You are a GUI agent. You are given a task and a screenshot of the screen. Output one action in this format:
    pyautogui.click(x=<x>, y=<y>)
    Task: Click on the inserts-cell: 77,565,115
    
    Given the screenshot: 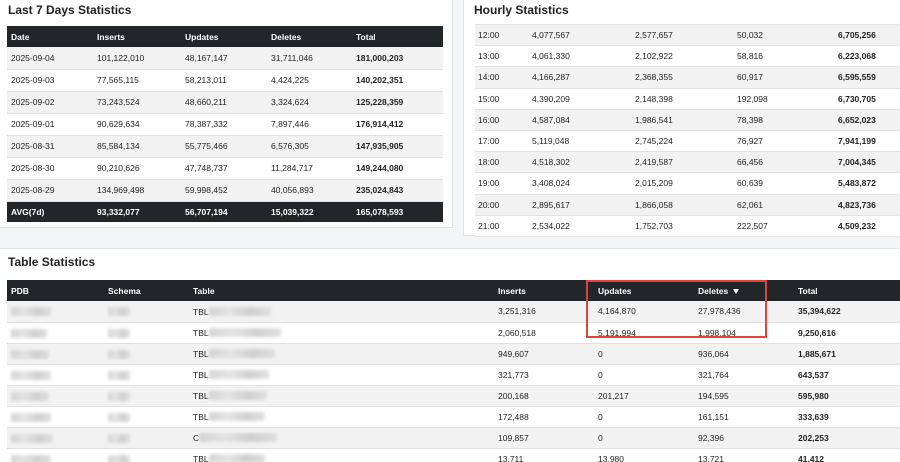 What is the action you would take?
    pyautogui.click(x=118, y=80)
    